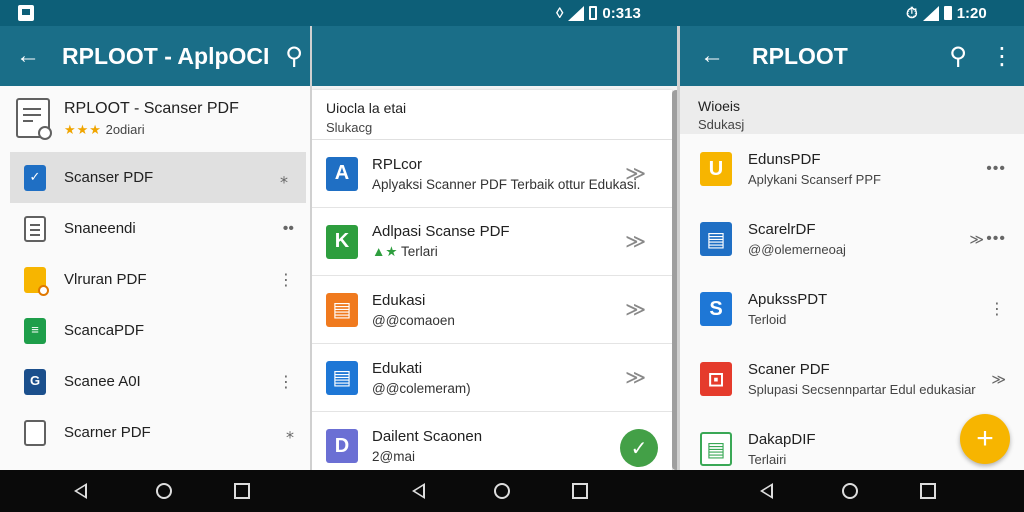 This screenshot has height=512, width=1024. I want to click on section-title: Wioeis, so click(719, 106).